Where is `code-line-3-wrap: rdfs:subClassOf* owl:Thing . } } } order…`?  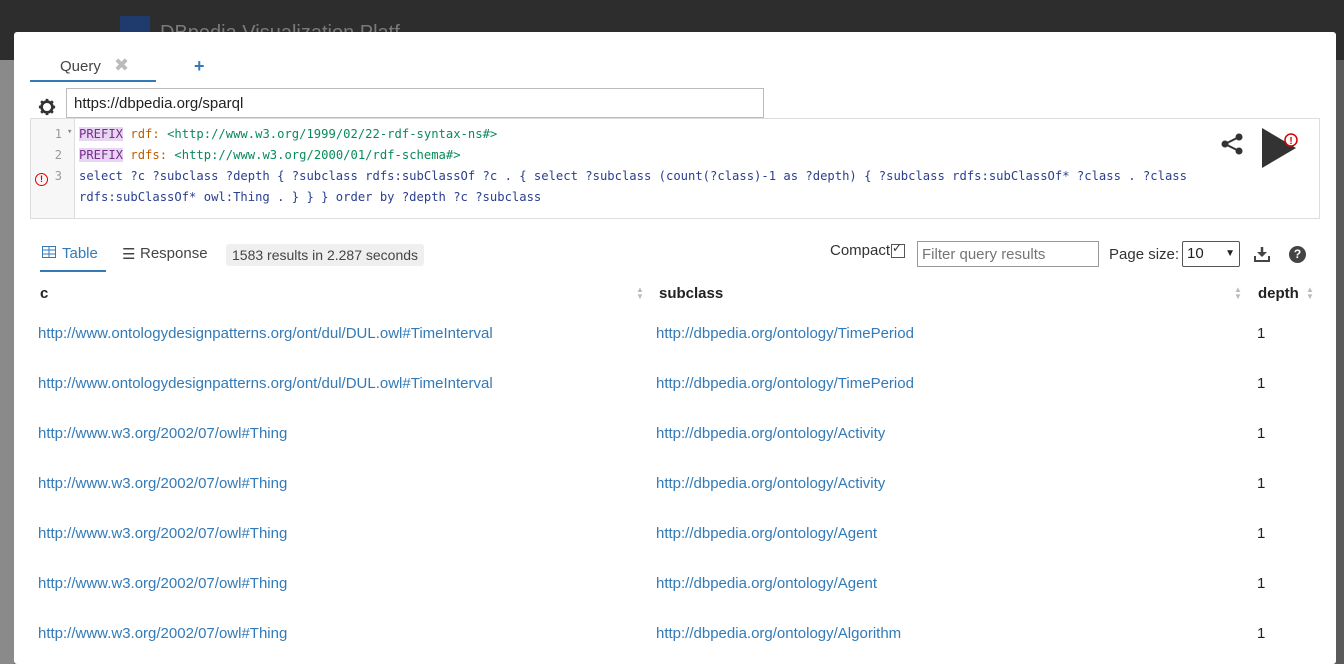 code-line-3-wrap: rdfs:subClassOf* owl:Thing . } } } order… is located at coordinates (310, 197).